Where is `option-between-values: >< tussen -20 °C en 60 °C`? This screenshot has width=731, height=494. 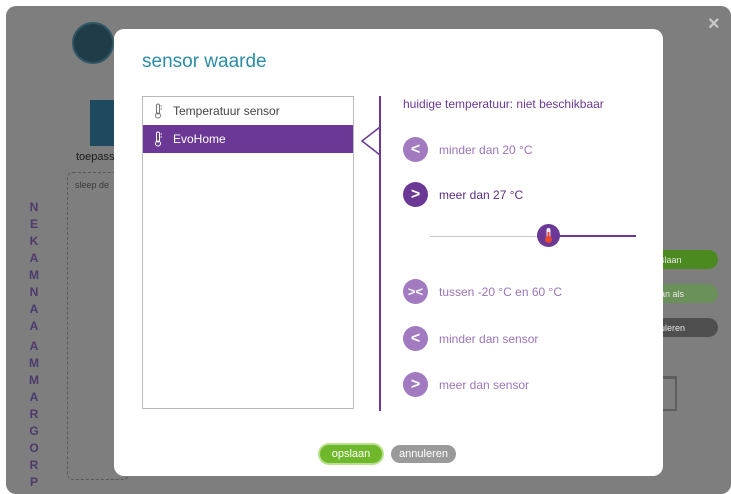 option-between-values: >< tussen -20 °C en 60 °C is located at coordinates (482, 291).